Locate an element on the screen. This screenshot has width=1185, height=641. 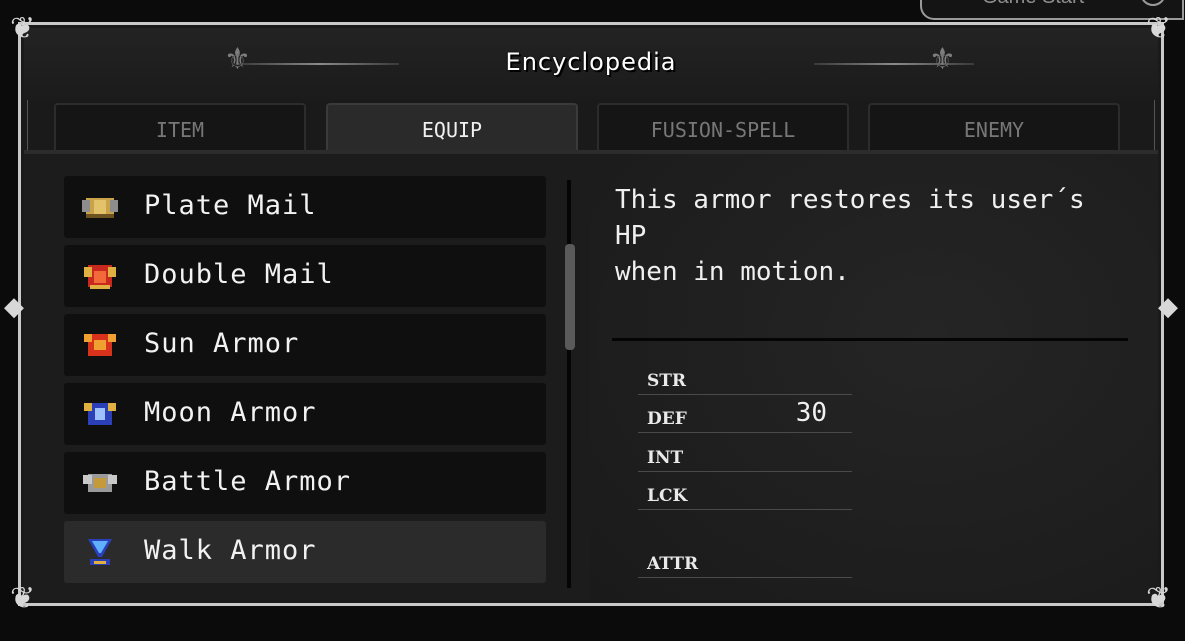
tab-item: ITEM is located at coordinates (180, 127).